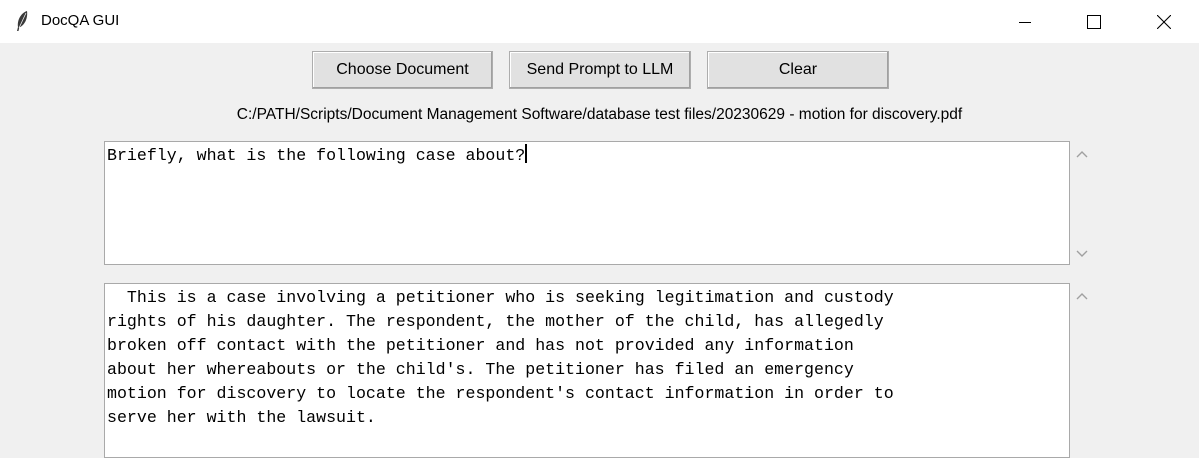 This screenshot has width=1199, height=458. I want to click on window-title: DocQA GUI, so click(80, 20).